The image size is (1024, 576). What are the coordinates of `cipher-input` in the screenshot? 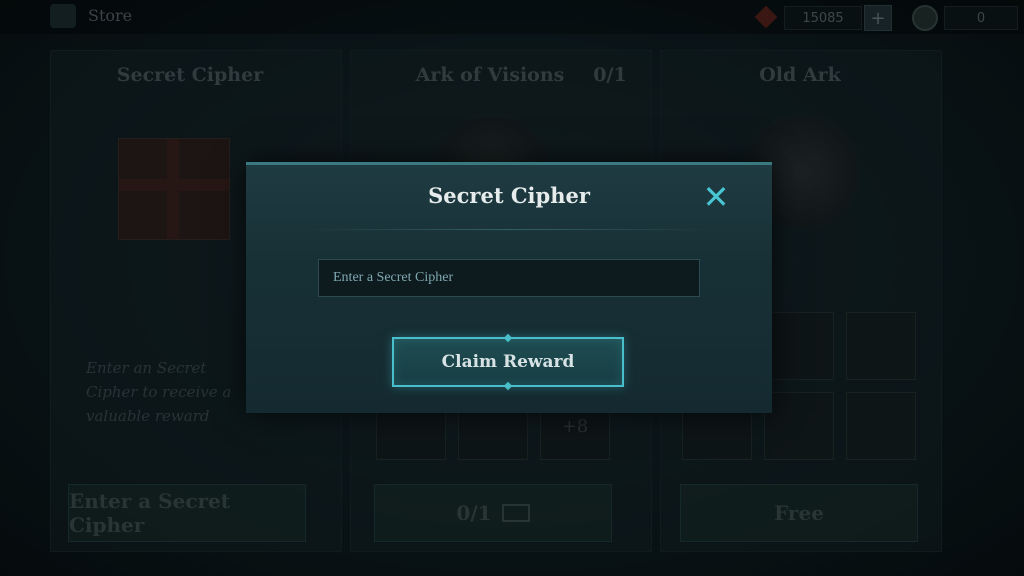 It's located at (509, 278).